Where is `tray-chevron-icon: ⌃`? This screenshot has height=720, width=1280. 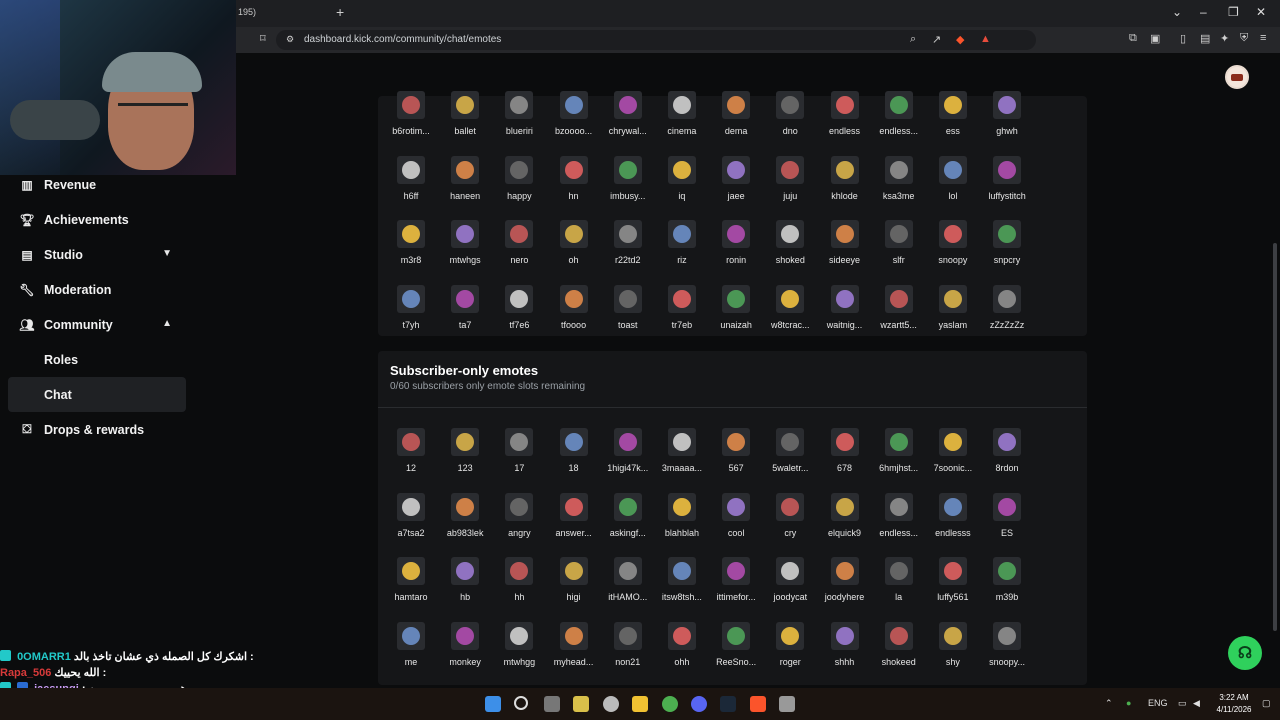 tray-chevron-icon: ⌃ is located at coordinates (1109, 703).